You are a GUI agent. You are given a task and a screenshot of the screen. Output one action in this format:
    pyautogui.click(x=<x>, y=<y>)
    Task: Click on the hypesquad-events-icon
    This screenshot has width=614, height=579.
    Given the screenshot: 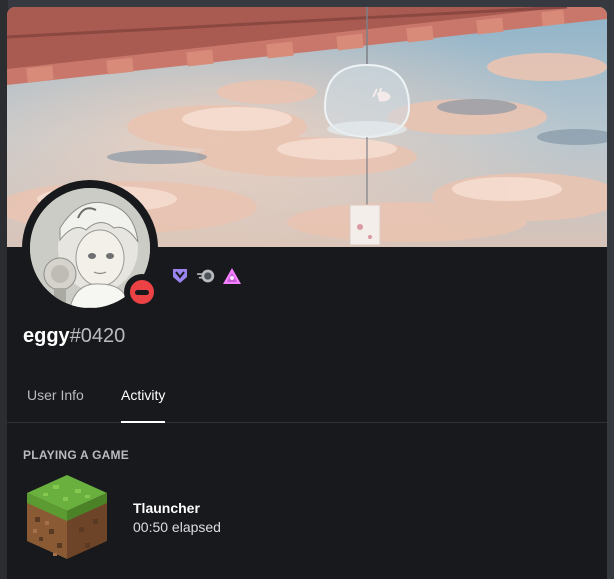 What is the action you would take?
    pyautogui.click(x=232, y=276)
    